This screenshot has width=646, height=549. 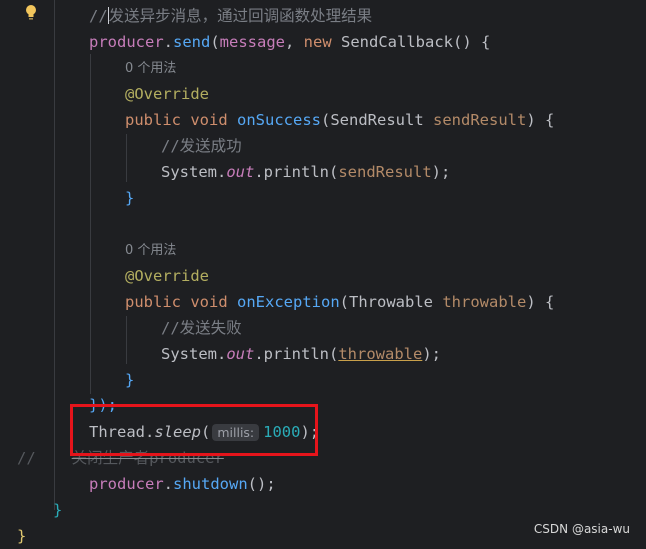 I want to click on code-line-println-exception: System.out.println(throwable);, so click(x=301, y=354).